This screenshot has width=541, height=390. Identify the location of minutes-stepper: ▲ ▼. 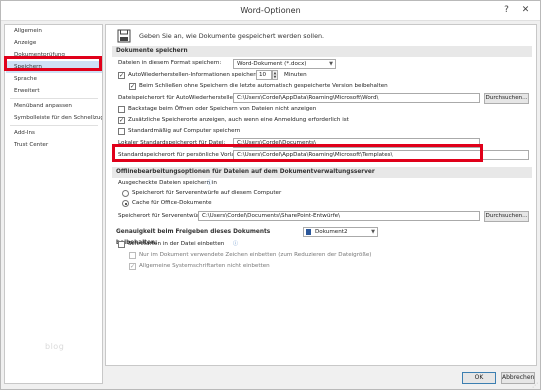
(275, 75).